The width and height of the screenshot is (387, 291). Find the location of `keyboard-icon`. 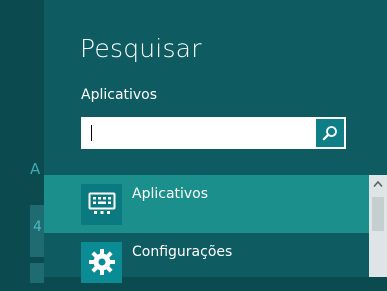

keyboard-icon is located at coordinates (101, 203).